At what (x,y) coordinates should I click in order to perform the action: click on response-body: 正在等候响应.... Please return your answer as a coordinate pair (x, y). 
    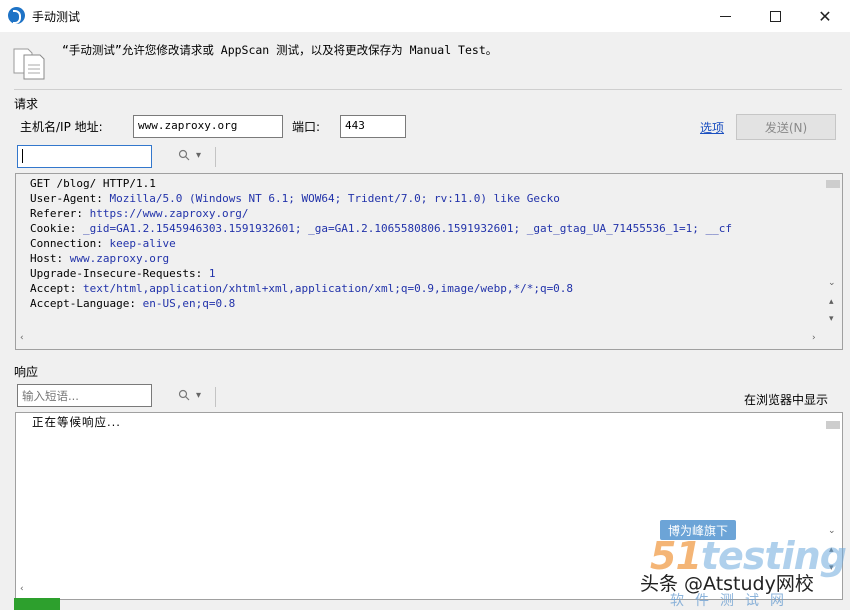
    Looking at the image, I should click on (76, 422).